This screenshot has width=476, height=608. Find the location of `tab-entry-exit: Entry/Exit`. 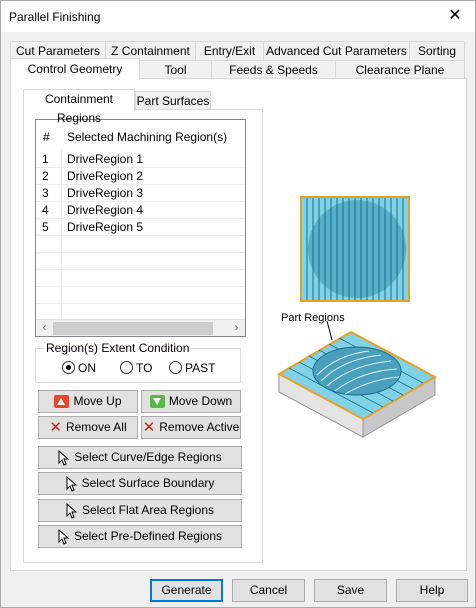

tab-entry-exit: Entry/Exit is located at coordinates (229, 50).